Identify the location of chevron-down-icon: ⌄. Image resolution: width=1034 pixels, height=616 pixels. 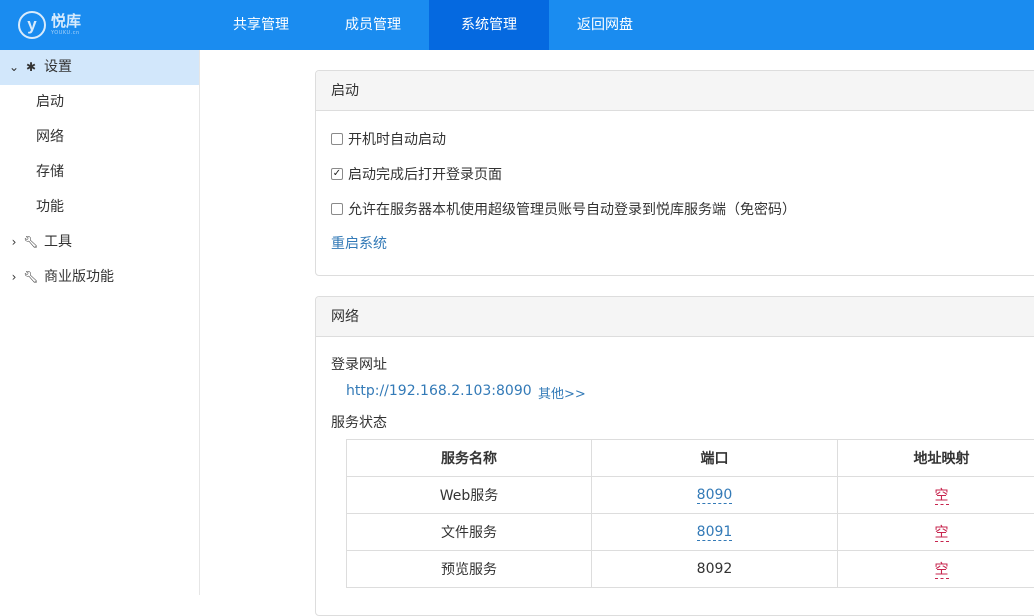
(14, 67).